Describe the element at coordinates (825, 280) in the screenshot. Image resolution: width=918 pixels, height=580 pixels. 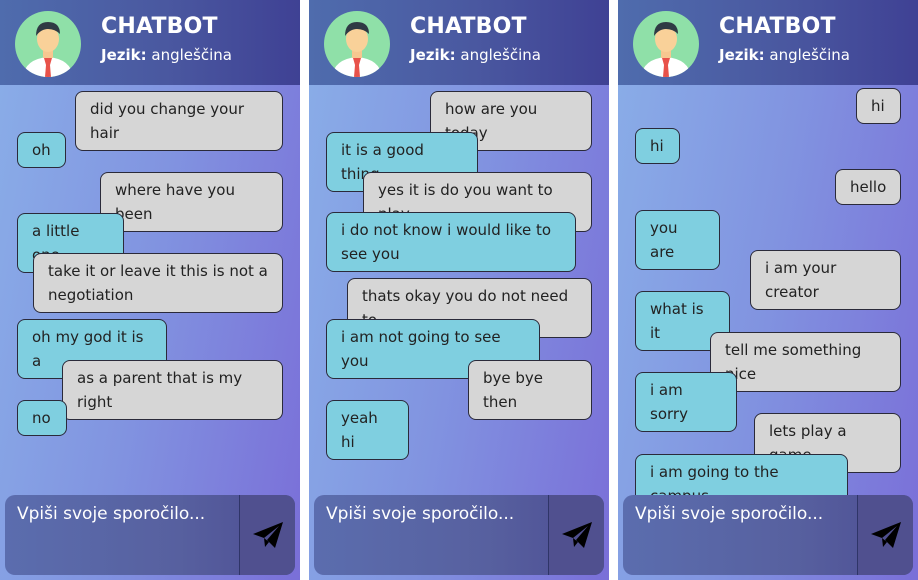
I see `user-message: i am your creator` at that location.